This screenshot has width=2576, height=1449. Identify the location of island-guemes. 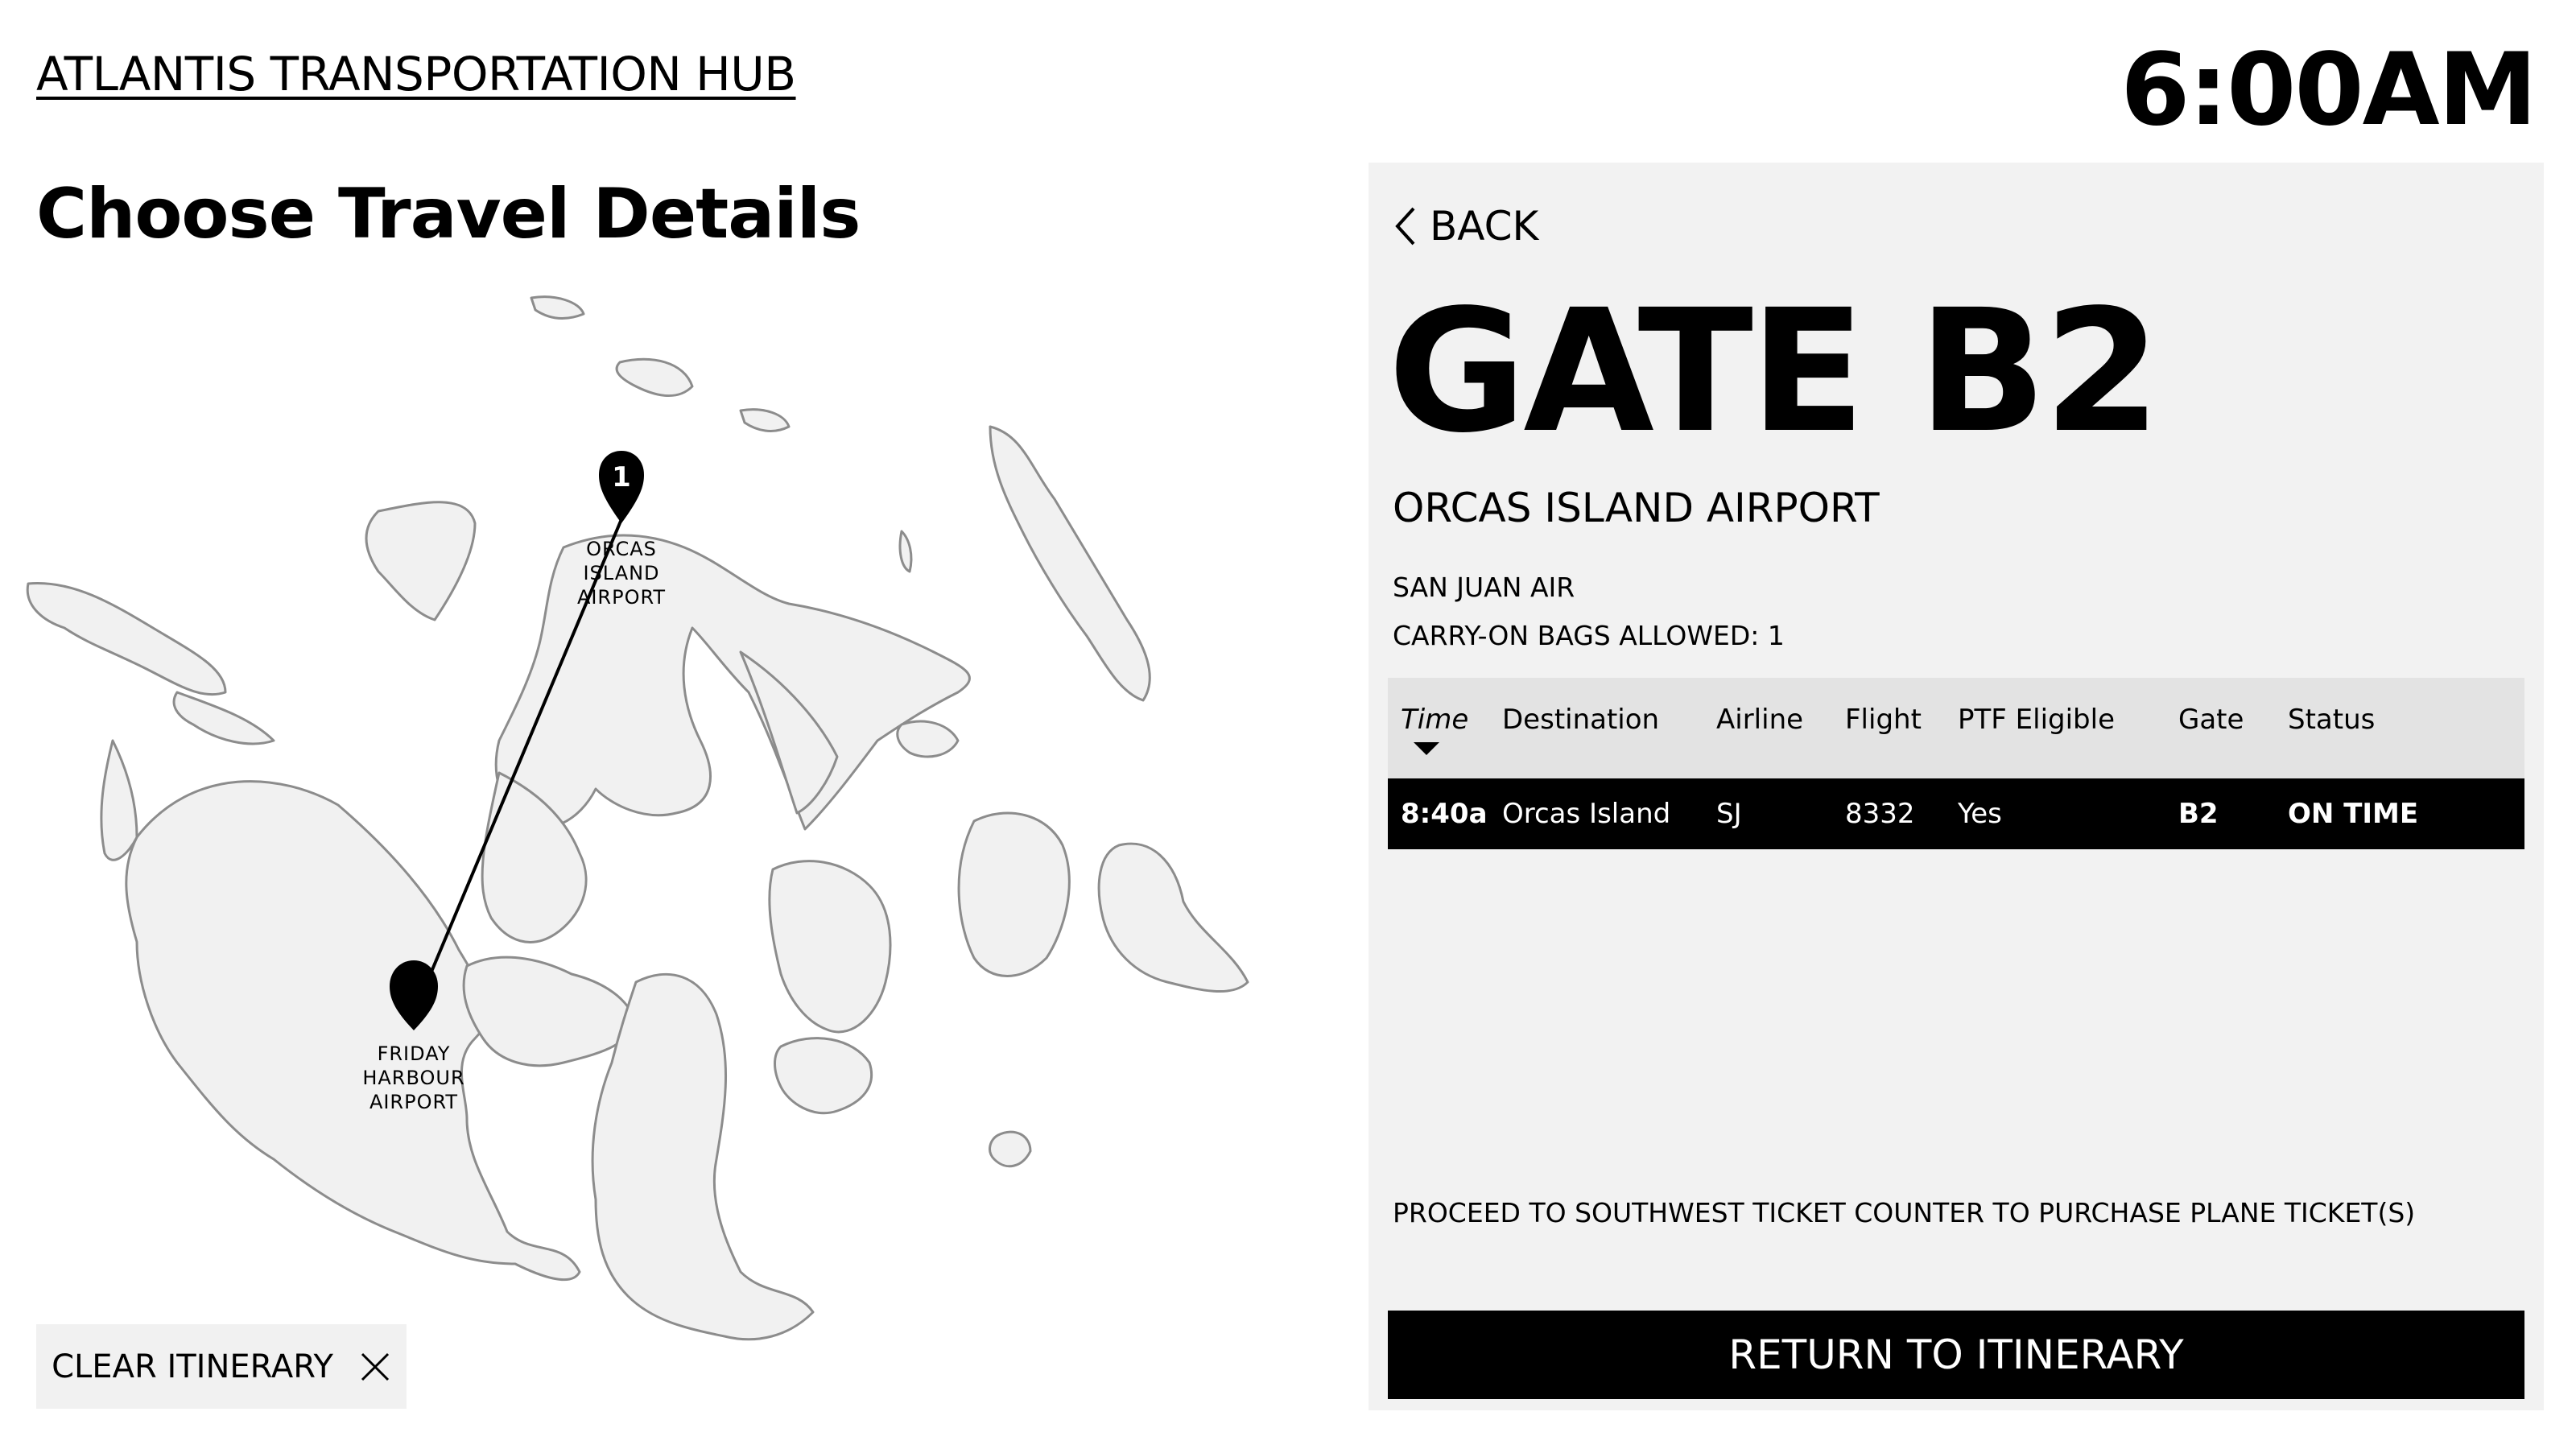
(1173, 917).